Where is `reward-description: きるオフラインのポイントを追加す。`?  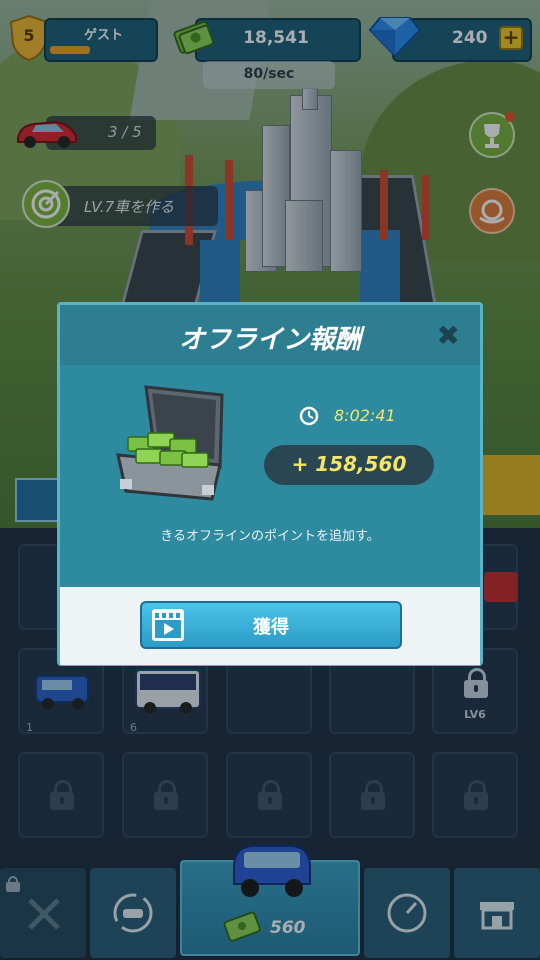 reward-description: きるオフラインのポイントを追加す。 is located at coordinates (270, 536).